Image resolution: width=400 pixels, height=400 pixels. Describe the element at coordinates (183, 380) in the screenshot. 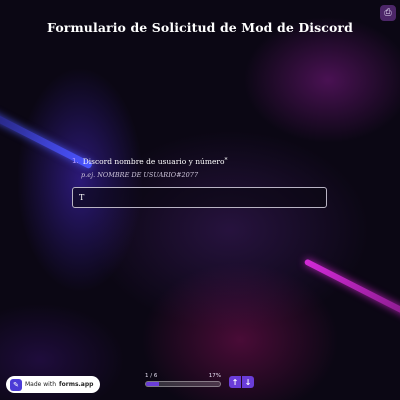

I see `progress-indicator: 1 / 6 17%` at that location.